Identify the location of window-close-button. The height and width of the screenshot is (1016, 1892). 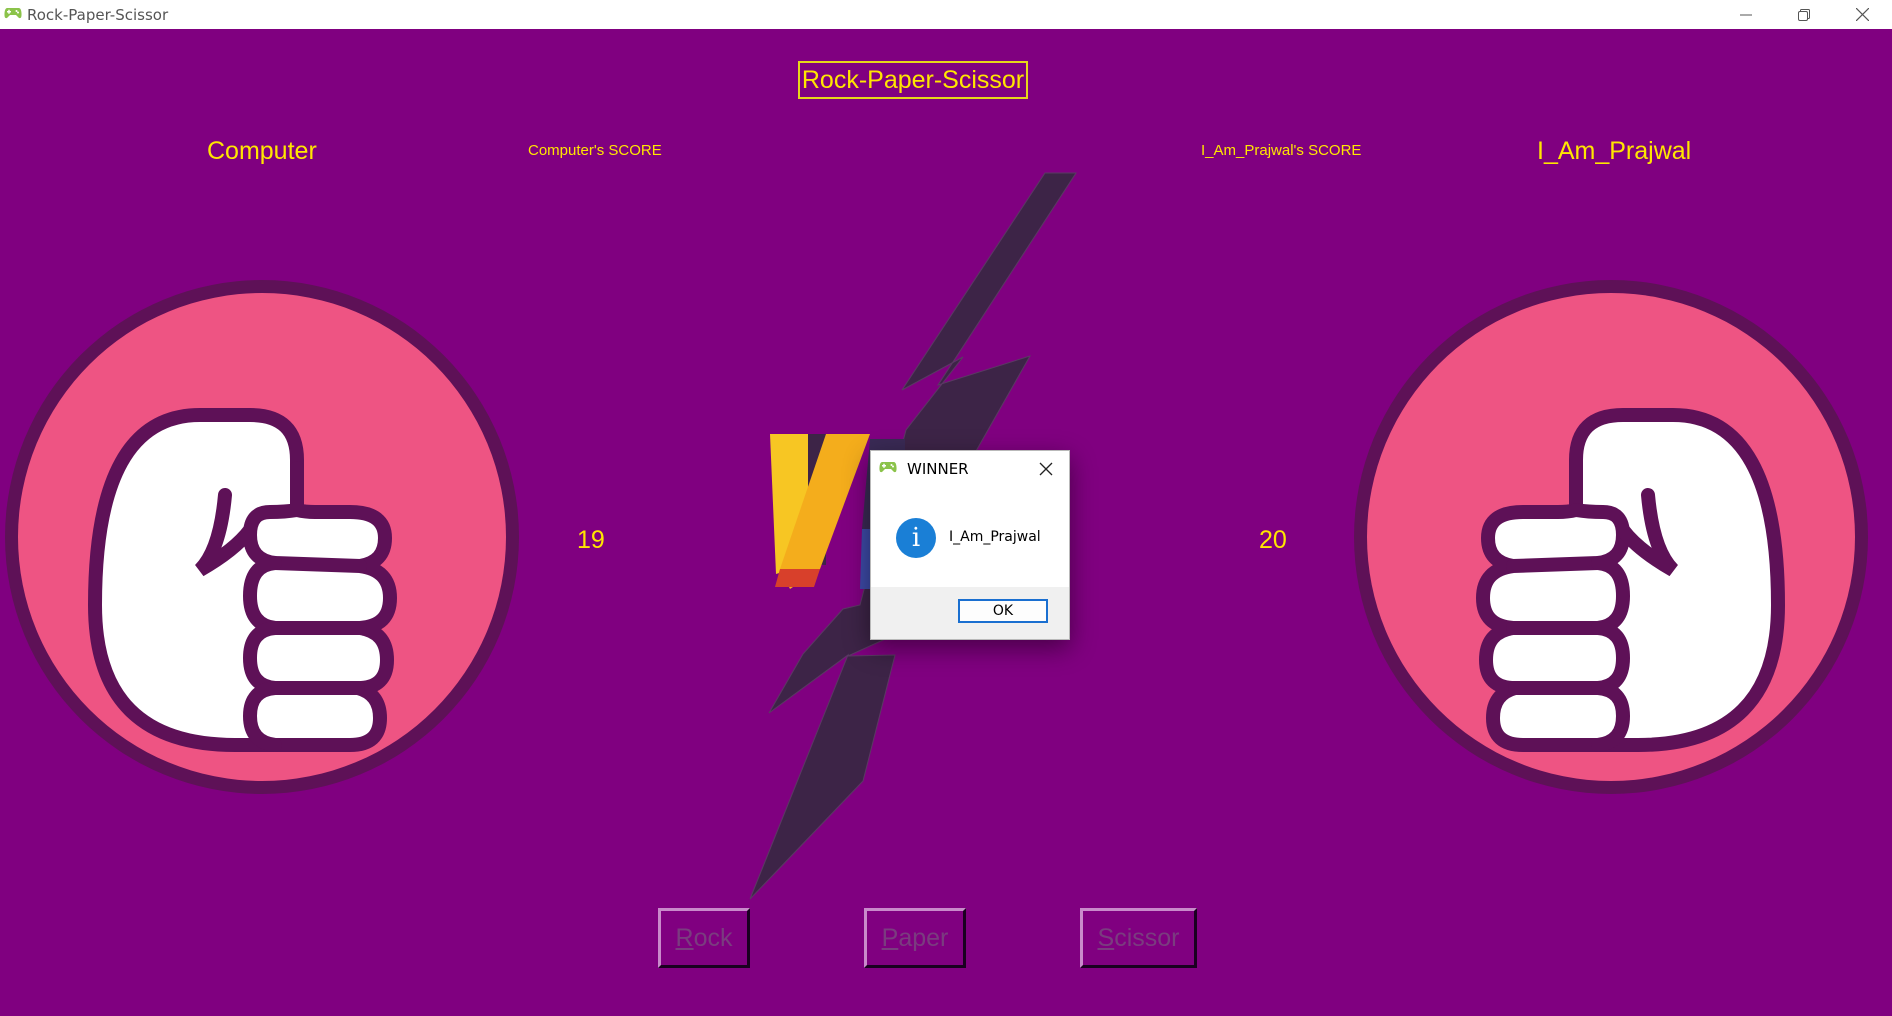
(1862, 14).